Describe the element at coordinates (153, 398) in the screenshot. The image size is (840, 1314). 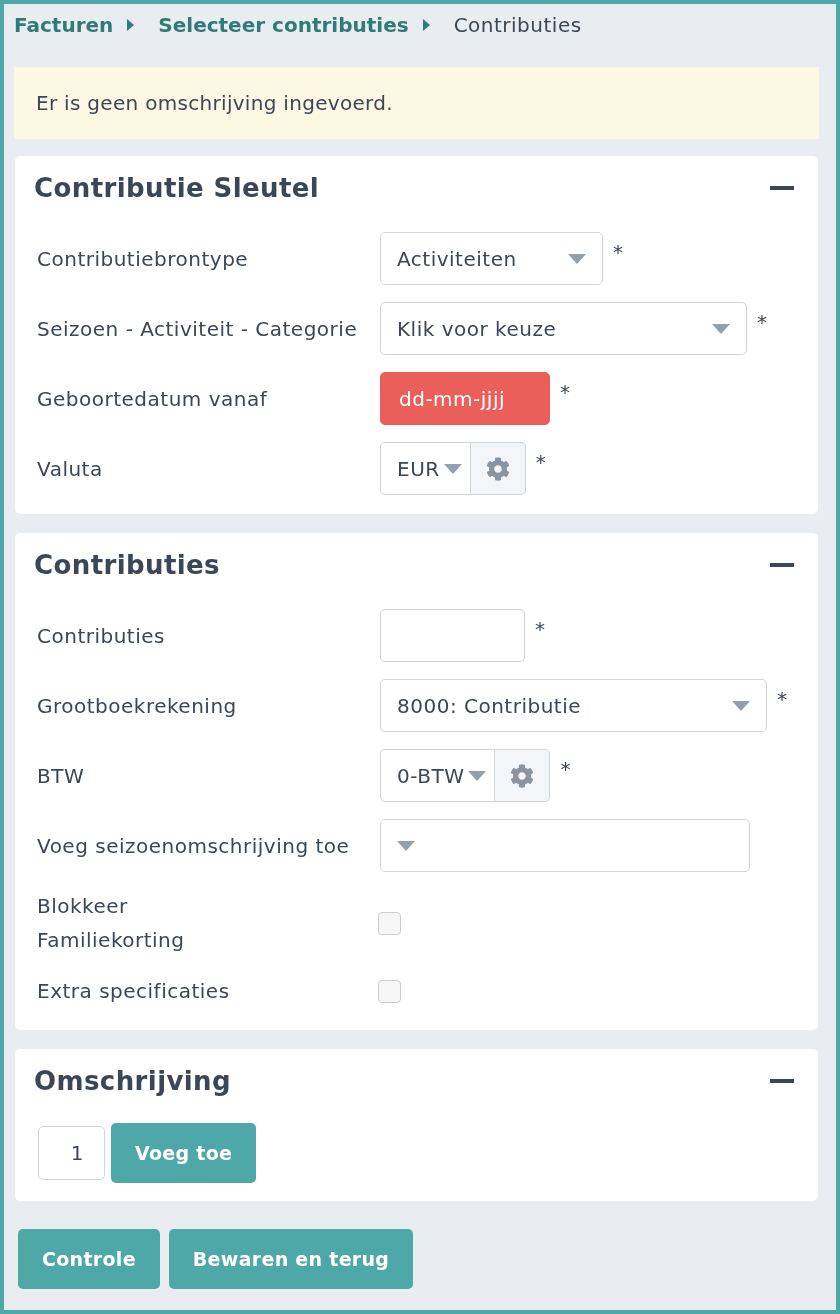
I see `field-label: Geboortedatum vanaf` at that location.